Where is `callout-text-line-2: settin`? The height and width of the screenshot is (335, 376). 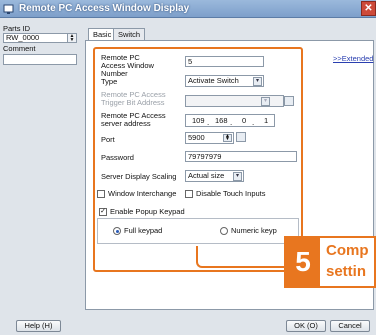
callout-text-line-2: settin is located at coordinates (346, 271).